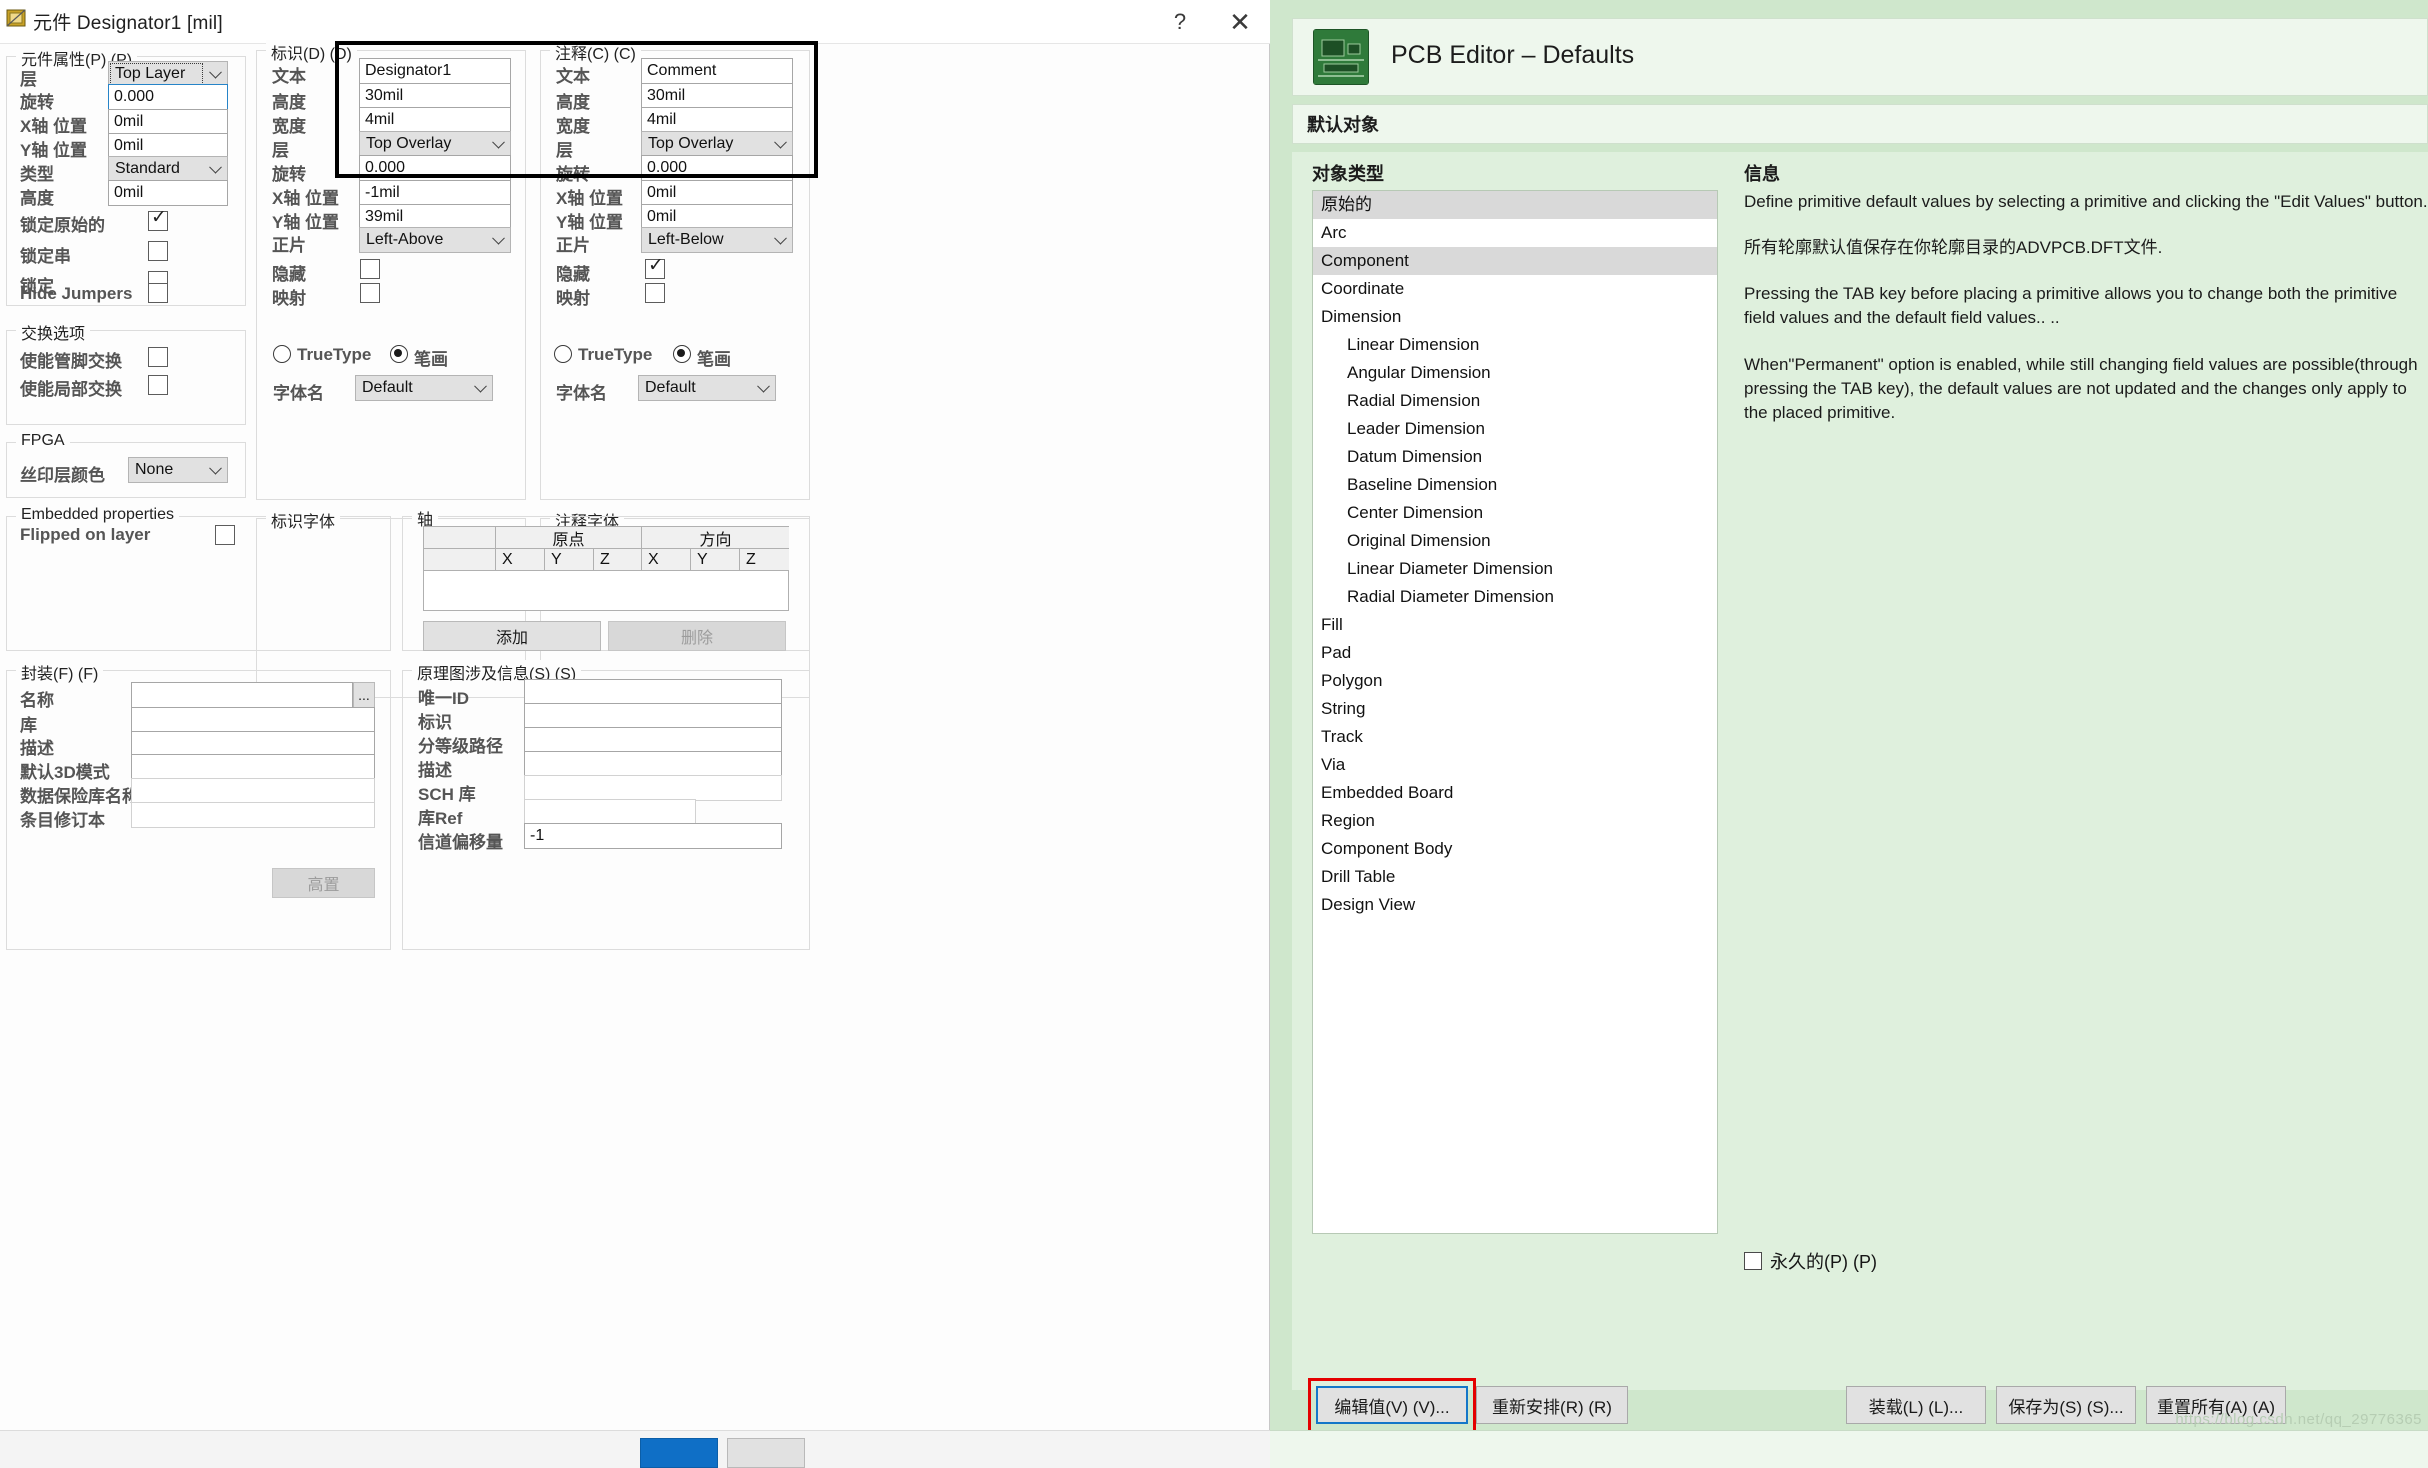 The height and width of the screenshot is (1468, 2428). I want to click on comment-truetype-radio, so click(563, 354).